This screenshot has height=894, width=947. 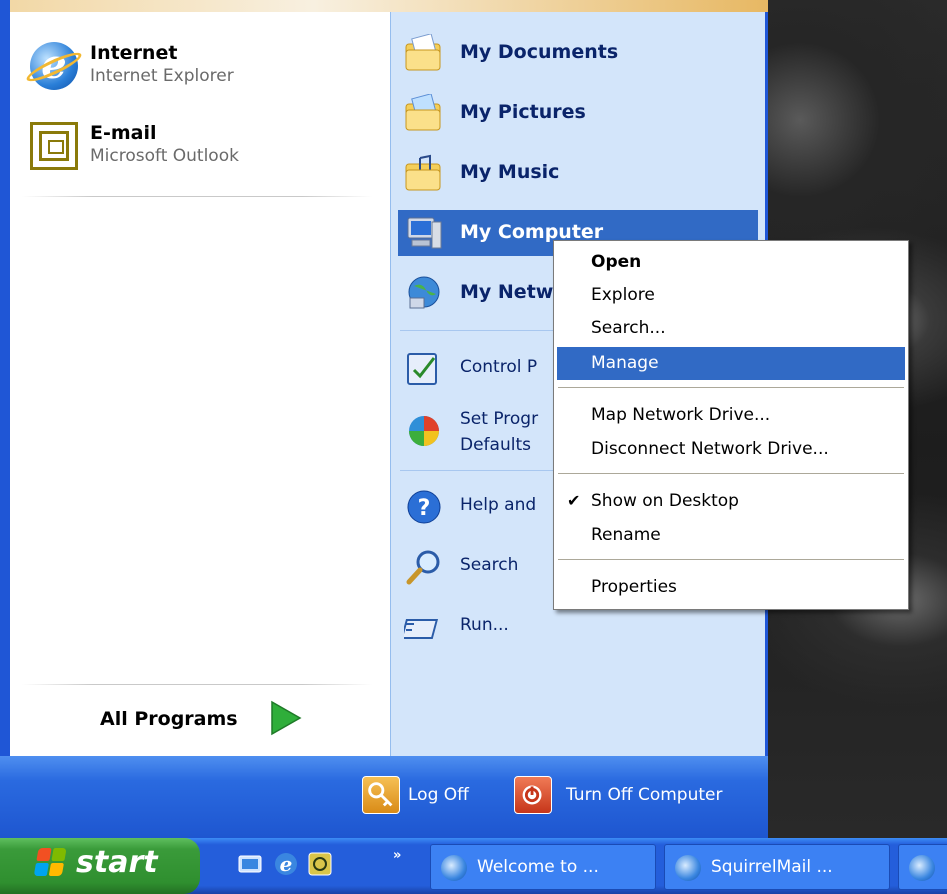 What do you see at coordinates (731, 295) in the screenshot?
I see `ctx-explore: Explore` at bounding box center [731, 295].